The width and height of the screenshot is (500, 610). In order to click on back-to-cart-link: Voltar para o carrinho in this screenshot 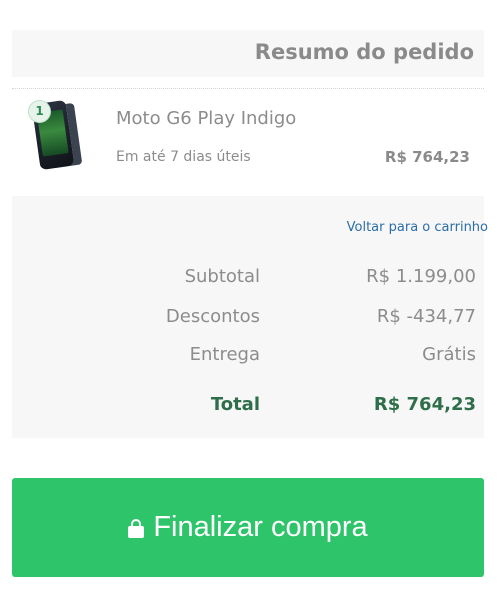, I will do `click(417, 227)`.